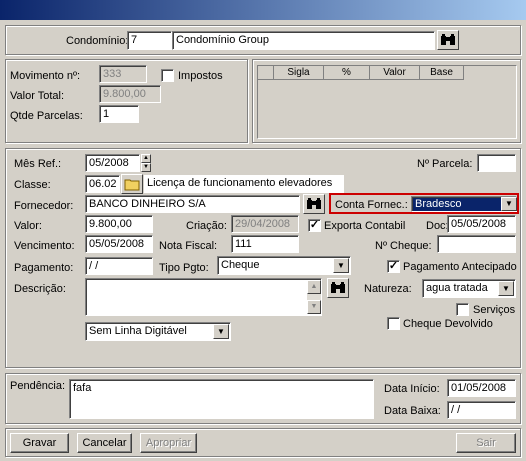 Image resolution: width=526 pixels, height=461 pixels. Describe the element at coordinates (263, 442) in the screenshot. I see `button-bar: Gravar Cancelar Apropriar Sair` at that location.